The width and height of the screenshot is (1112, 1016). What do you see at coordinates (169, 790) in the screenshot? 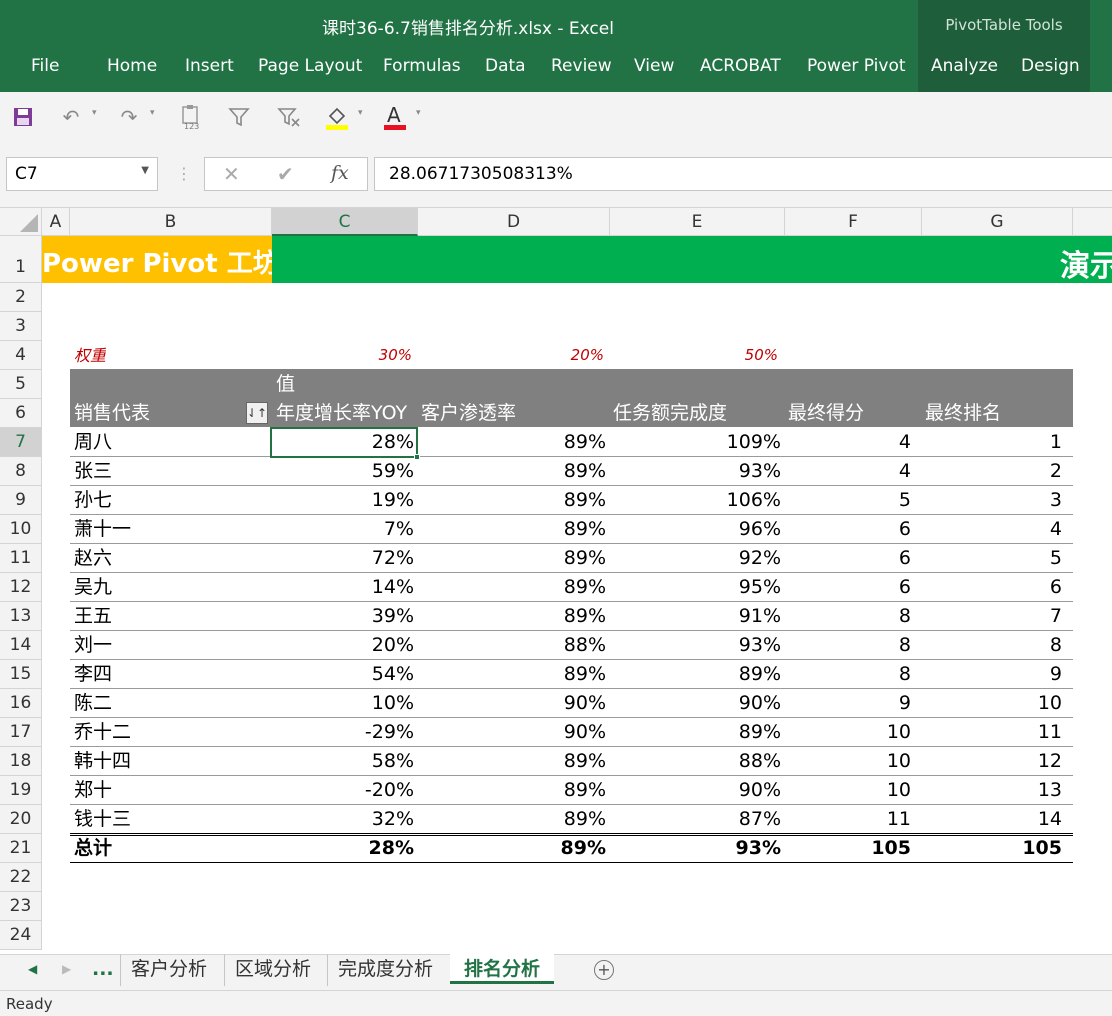
I see `rep-cell: 郑十` at bounding box center [169, 790].